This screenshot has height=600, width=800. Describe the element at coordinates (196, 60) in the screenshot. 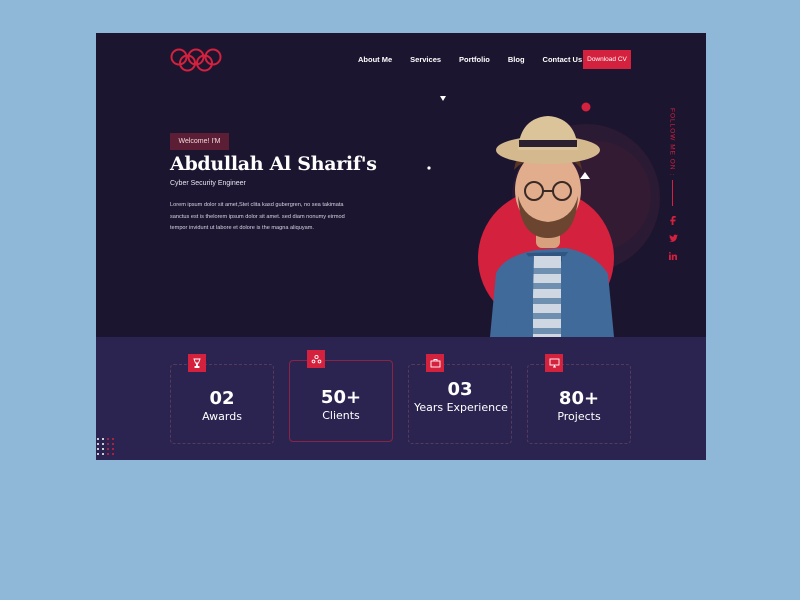

I see `logo` at that location.